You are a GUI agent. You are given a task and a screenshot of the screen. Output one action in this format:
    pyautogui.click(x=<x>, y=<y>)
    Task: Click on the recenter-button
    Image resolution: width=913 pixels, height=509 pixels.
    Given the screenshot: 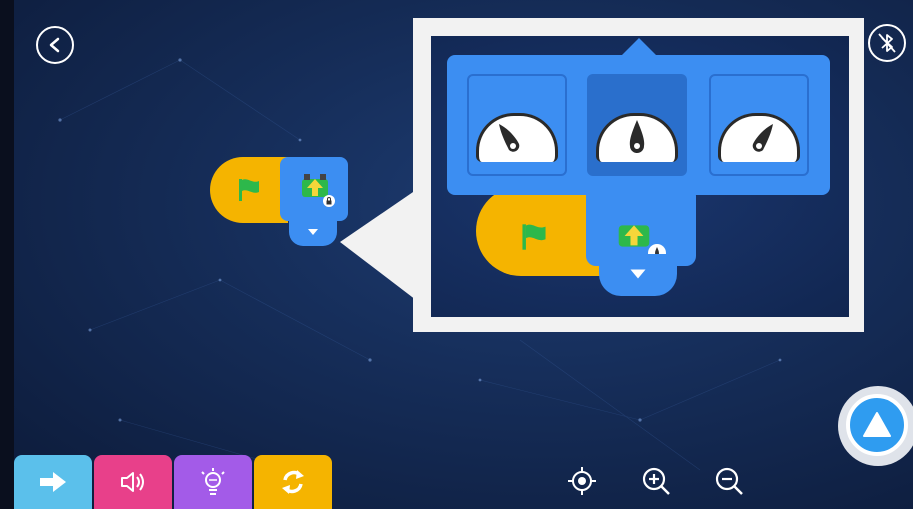 What is the action you would take?
    pyautogui.click(x=582, y=481)
    